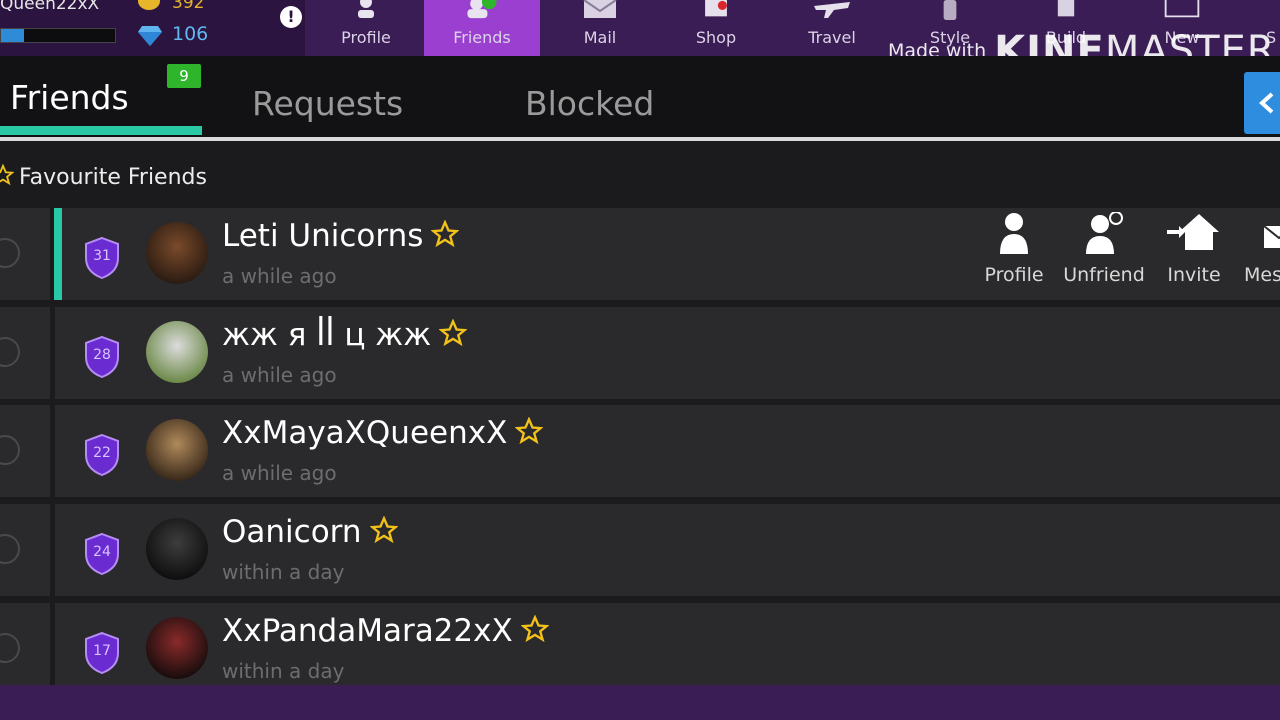 This screenshot has width=1280, height=720. Describe the element at coordinates (102, 256) in the screenshot. I see `level-number: 31` at that location.